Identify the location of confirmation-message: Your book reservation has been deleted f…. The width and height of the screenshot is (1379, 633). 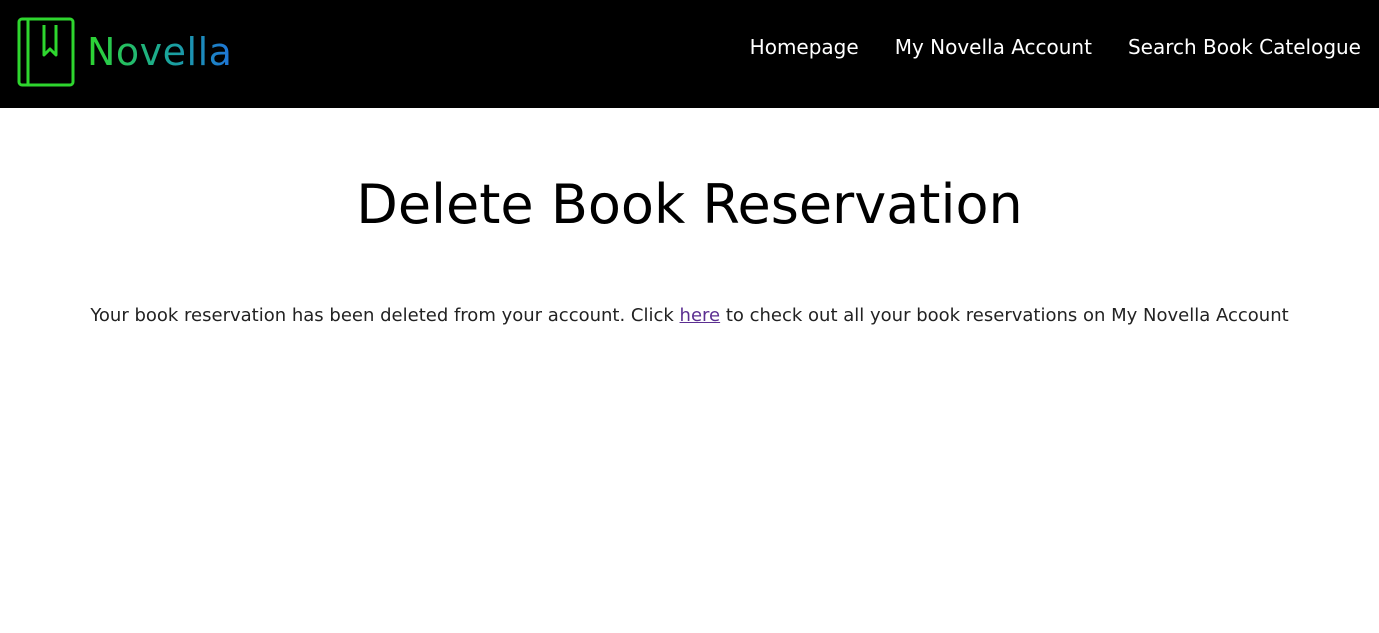
(689, 316).